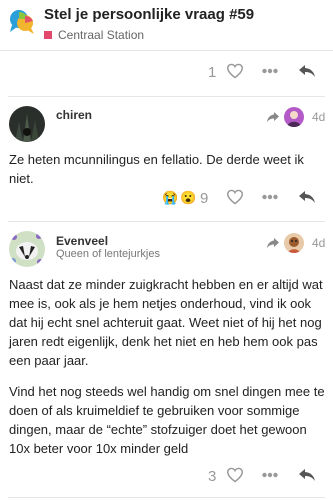 The height and width of the screenshot is (500, 333). I want to click on category-badge: Centraal Station, so click(94, 35).